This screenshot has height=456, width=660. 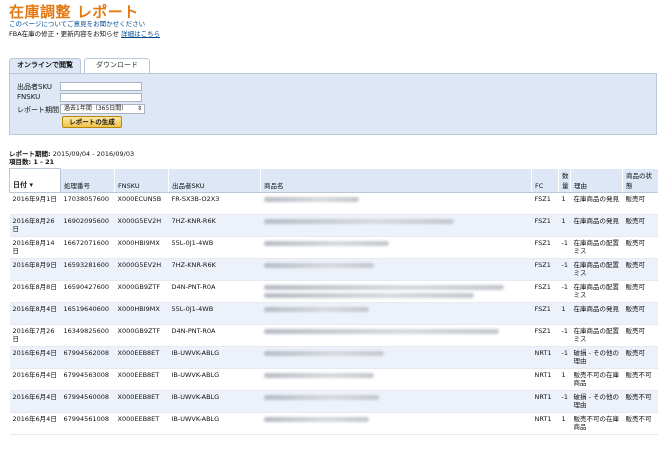 What do you see at coordinates (93, 154) in the screenshot?
I see `report-period-value: 2015/09/04 - 2016/09/03` at bounding box center [93, 154].